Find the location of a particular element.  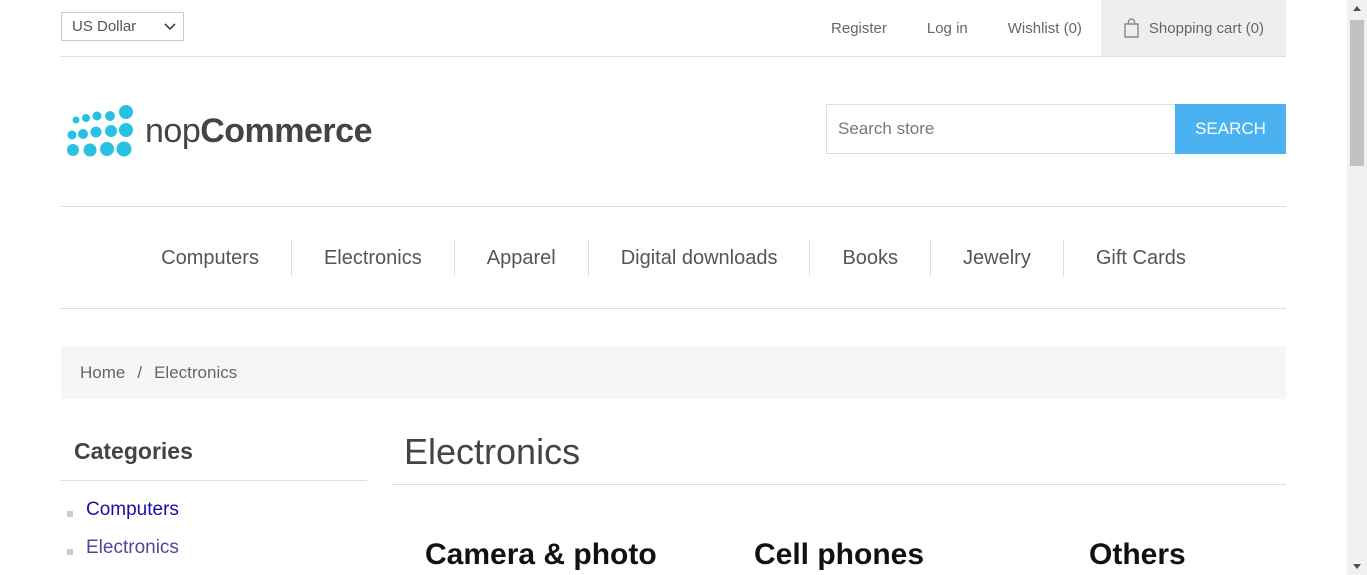

categories-sidebar: Categories Computers Electronics is located at coordinates (214, 495).